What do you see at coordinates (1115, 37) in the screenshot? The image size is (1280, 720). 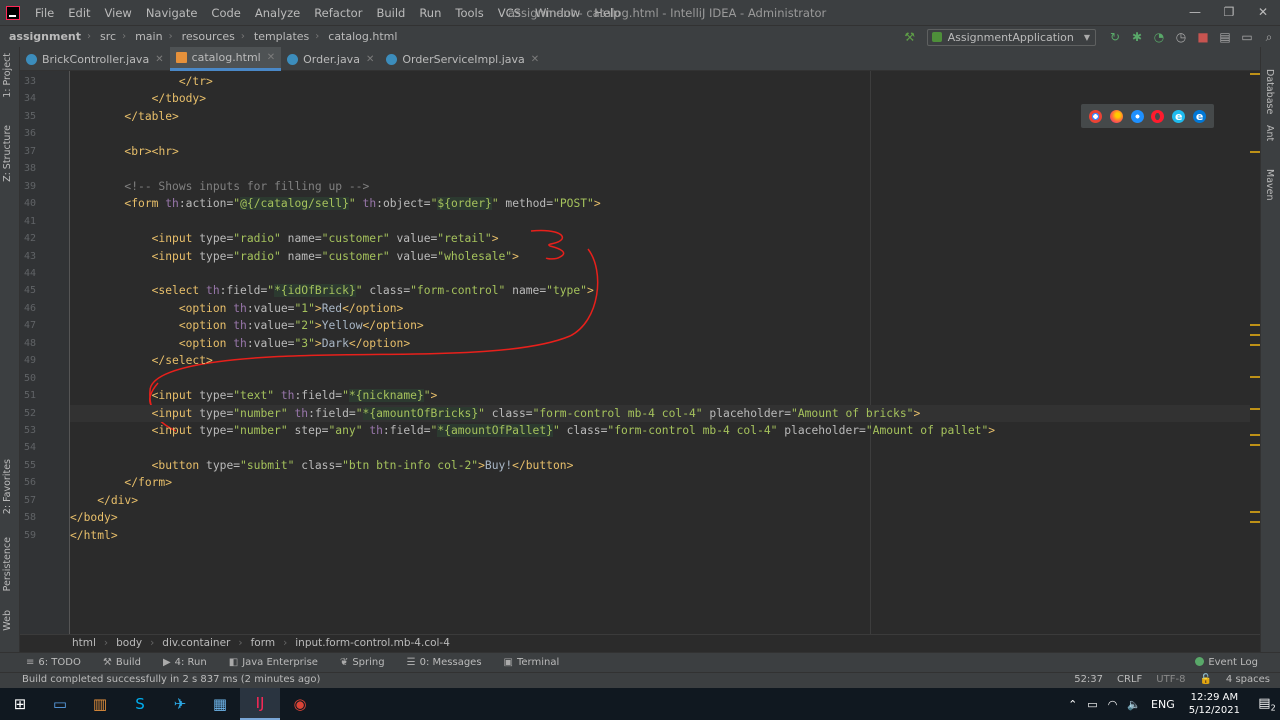 I see `rerun-icon: ↻` at bounding box center [1115, 37].